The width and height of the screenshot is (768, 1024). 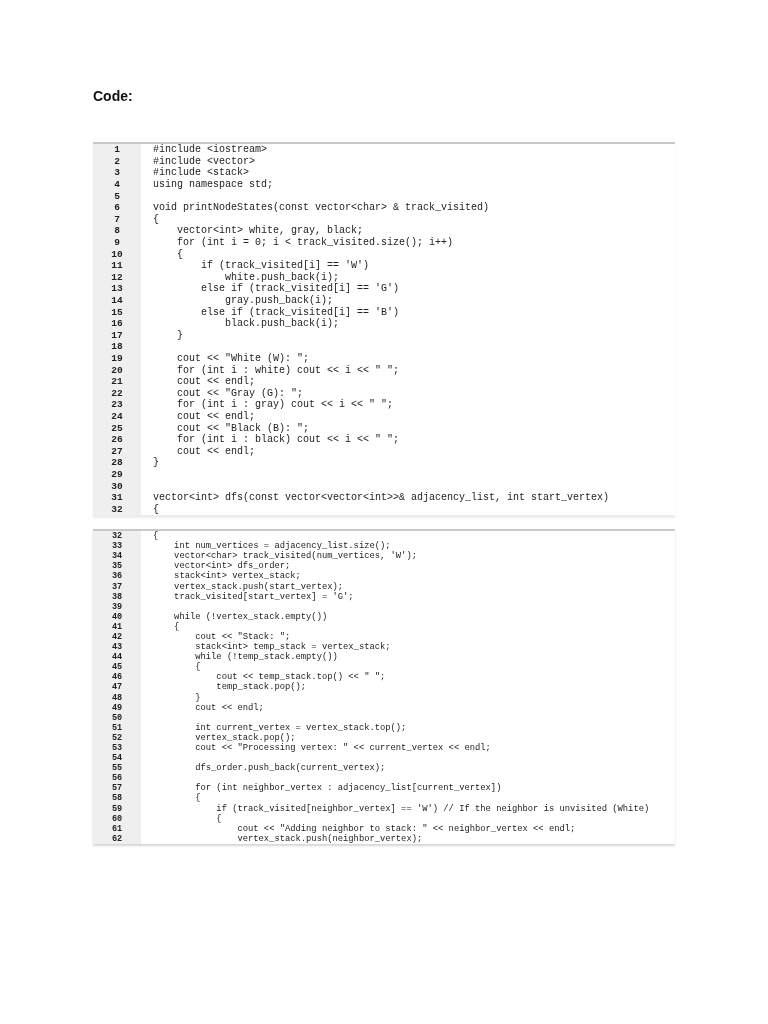 I want to click on line-number: 53, so click(x=117, y=748).